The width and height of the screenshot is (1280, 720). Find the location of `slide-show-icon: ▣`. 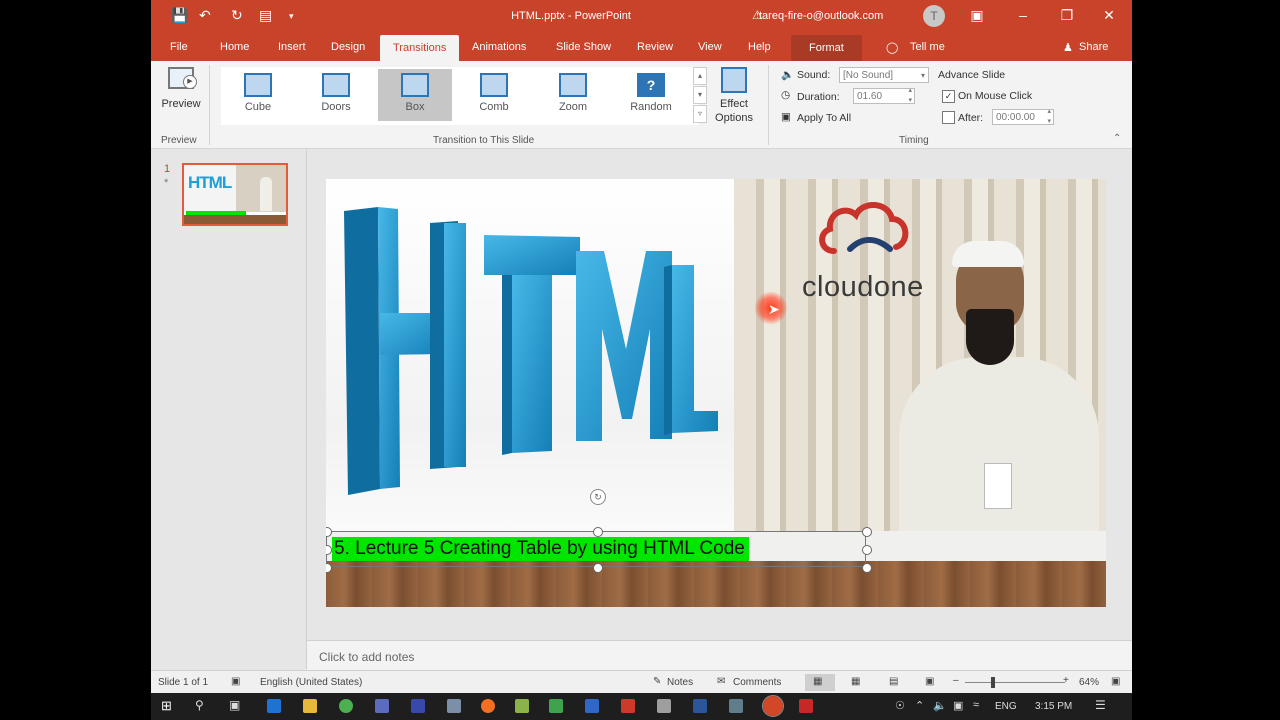

slide-show-icon: ▣ is located at coordinates (929, 681).